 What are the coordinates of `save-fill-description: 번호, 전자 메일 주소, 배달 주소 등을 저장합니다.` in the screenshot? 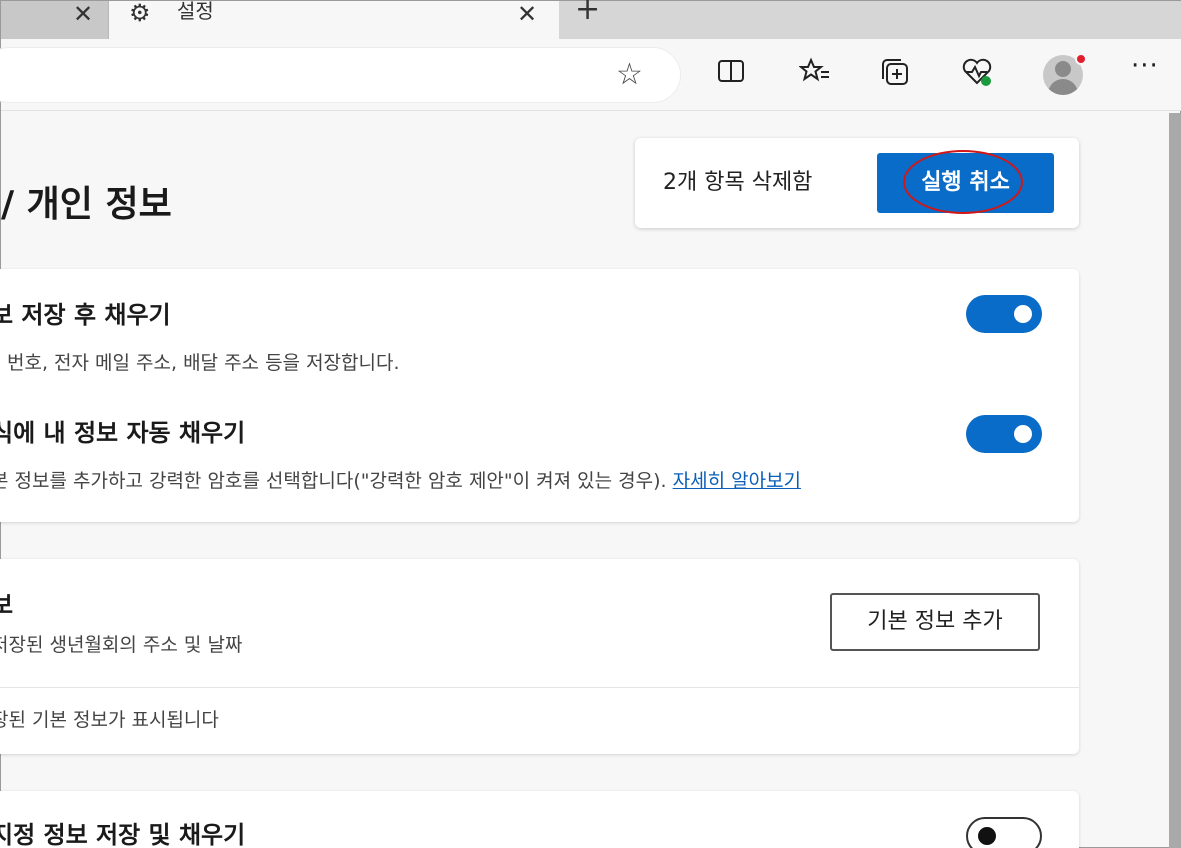 It's located at (203, 363).